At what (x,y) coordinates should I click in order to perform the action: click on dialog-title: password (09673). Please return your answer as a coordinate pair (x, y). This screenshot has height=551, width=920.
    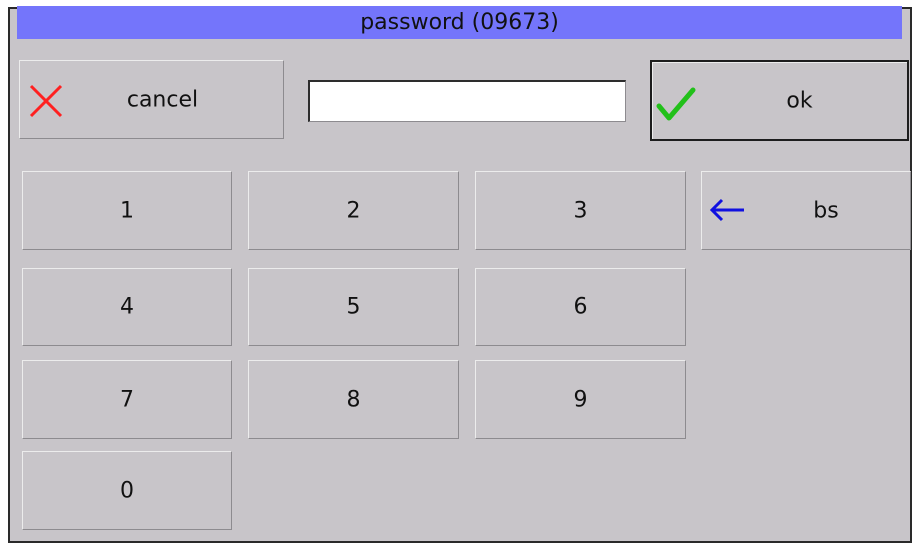
    Looking at the image, I should click on (459, 22).